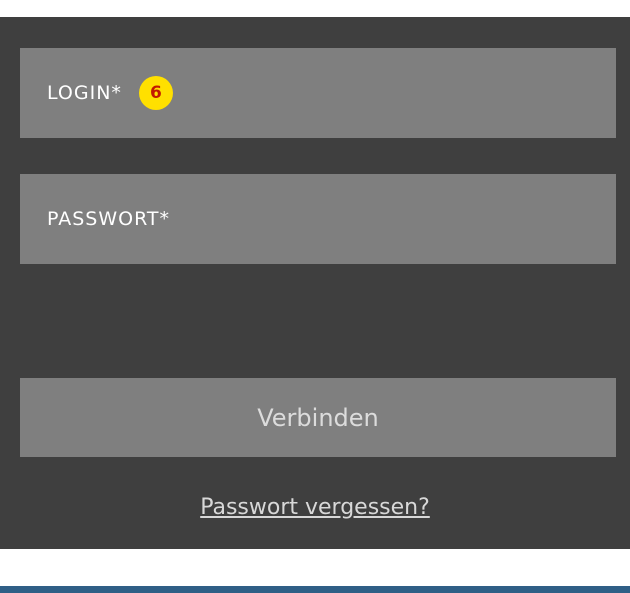 The image size is (630, 593). I want to click on forgot-password-link: Passwort vergessen?, so click(315, 507).